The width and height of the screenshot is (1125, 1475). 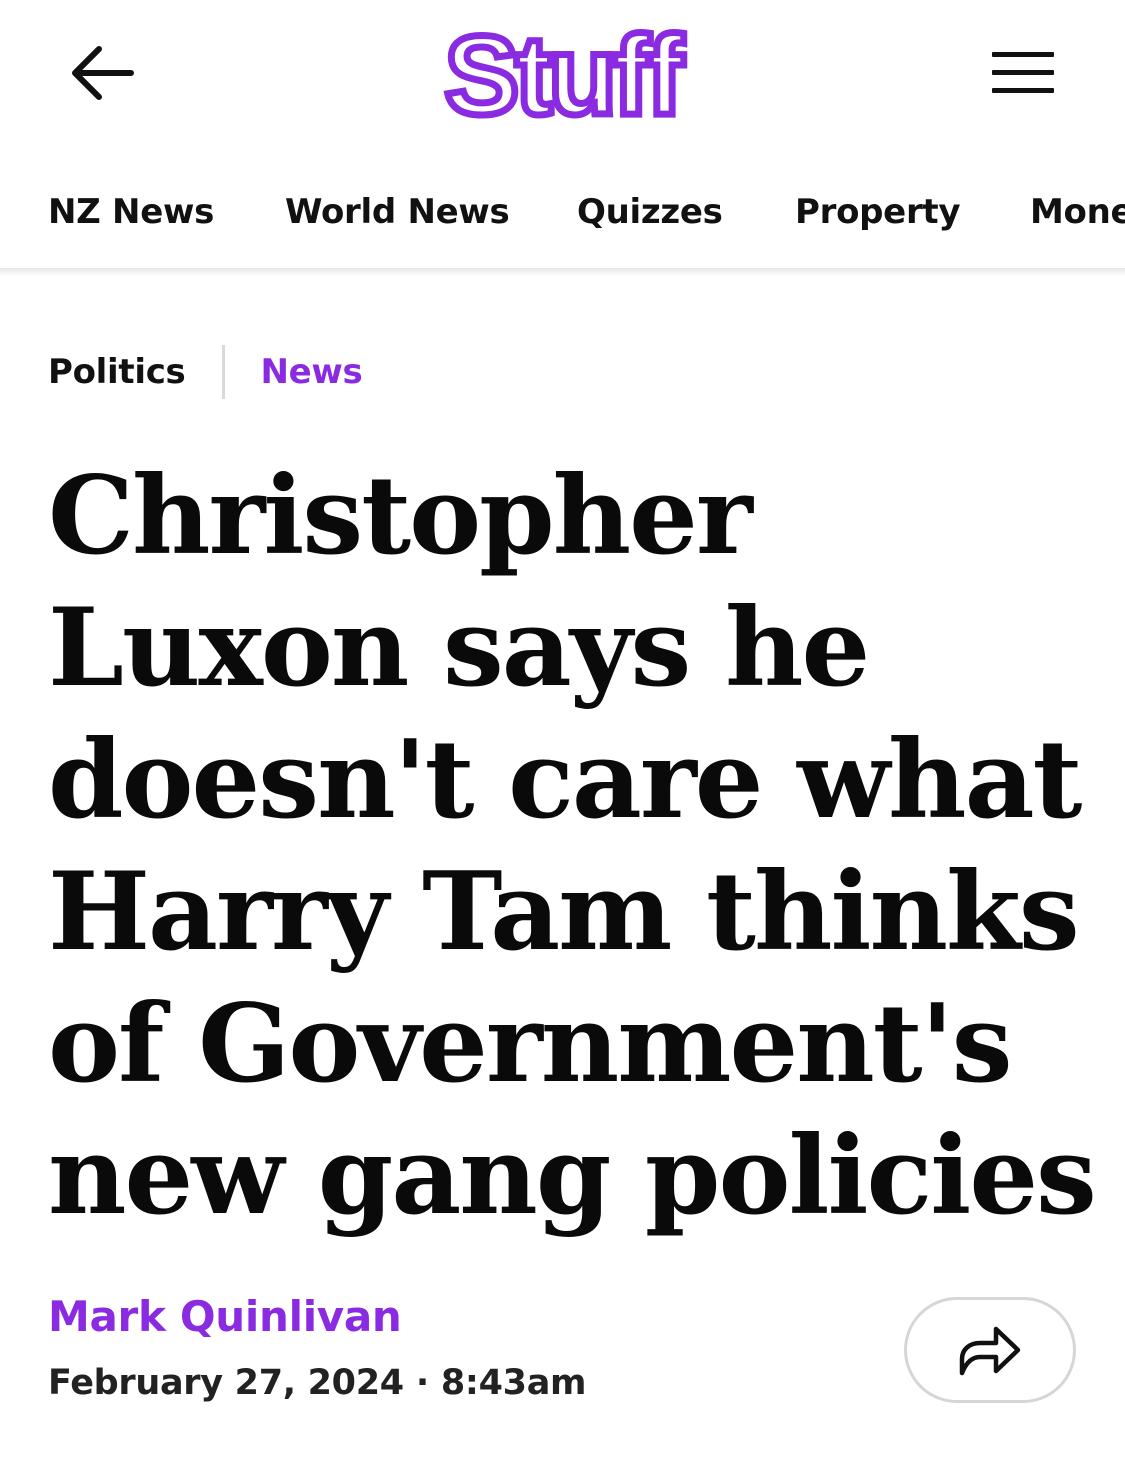 I want to click on nav-item-property: Property, so click(x=878, y=212).